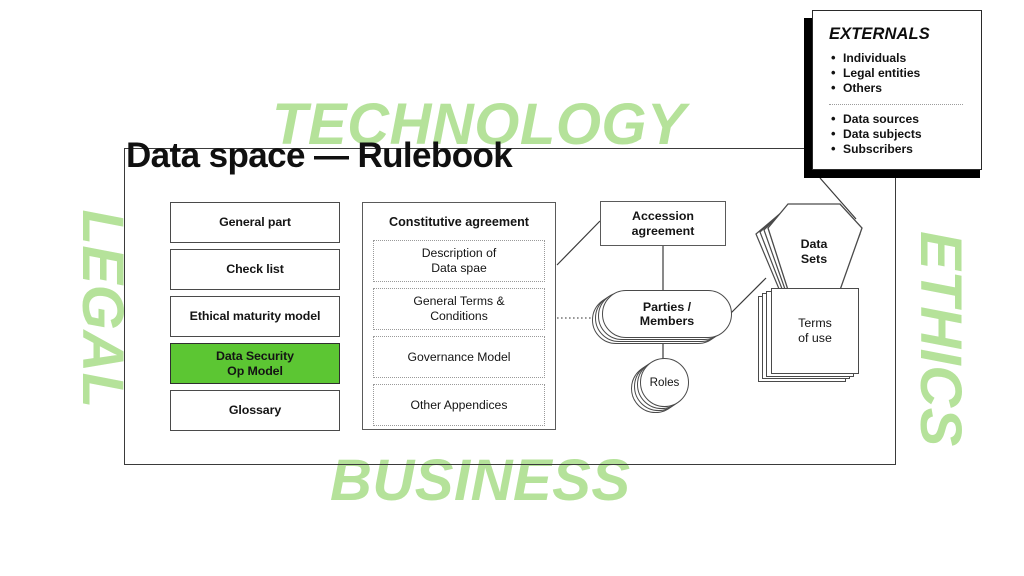 This screenshot has height=576, width=1024. What do you see at coordinates (899, 149) in the screenshot?
I see `externals-item-subscribers: Subscribers` at bounding box center [899, 149].